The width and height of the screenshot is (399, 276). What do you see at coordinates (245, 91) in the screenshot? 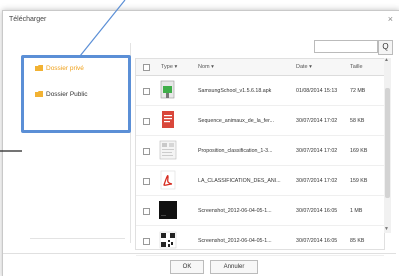
I see `file-name: SamsungSchool_v1.5.6.18.apk` at bounding box center [245, 91].